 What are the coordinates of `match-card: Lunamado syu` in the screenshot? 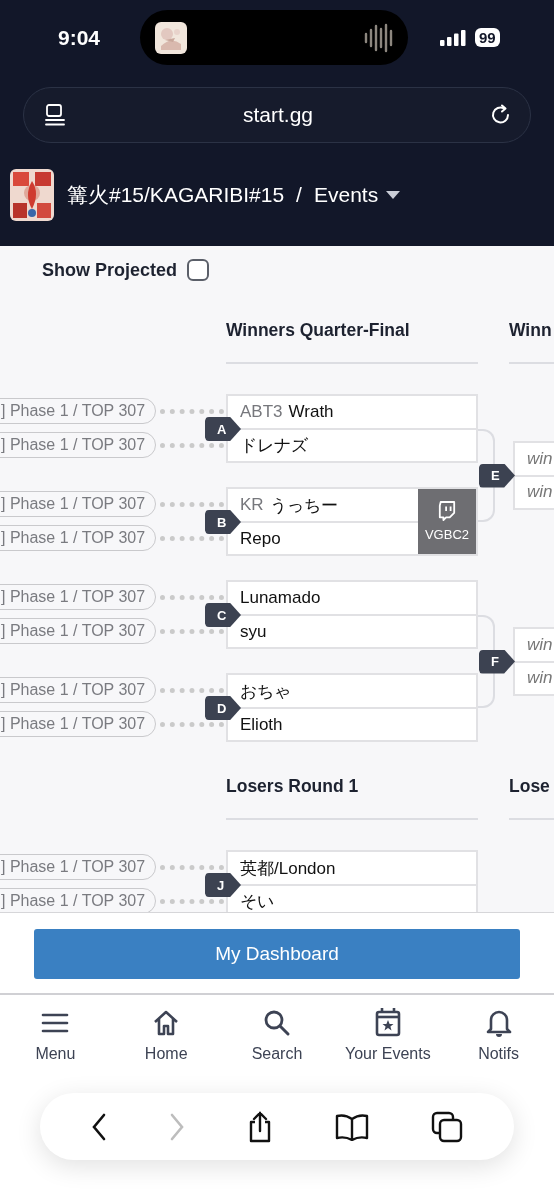 It's located at (352, 614).